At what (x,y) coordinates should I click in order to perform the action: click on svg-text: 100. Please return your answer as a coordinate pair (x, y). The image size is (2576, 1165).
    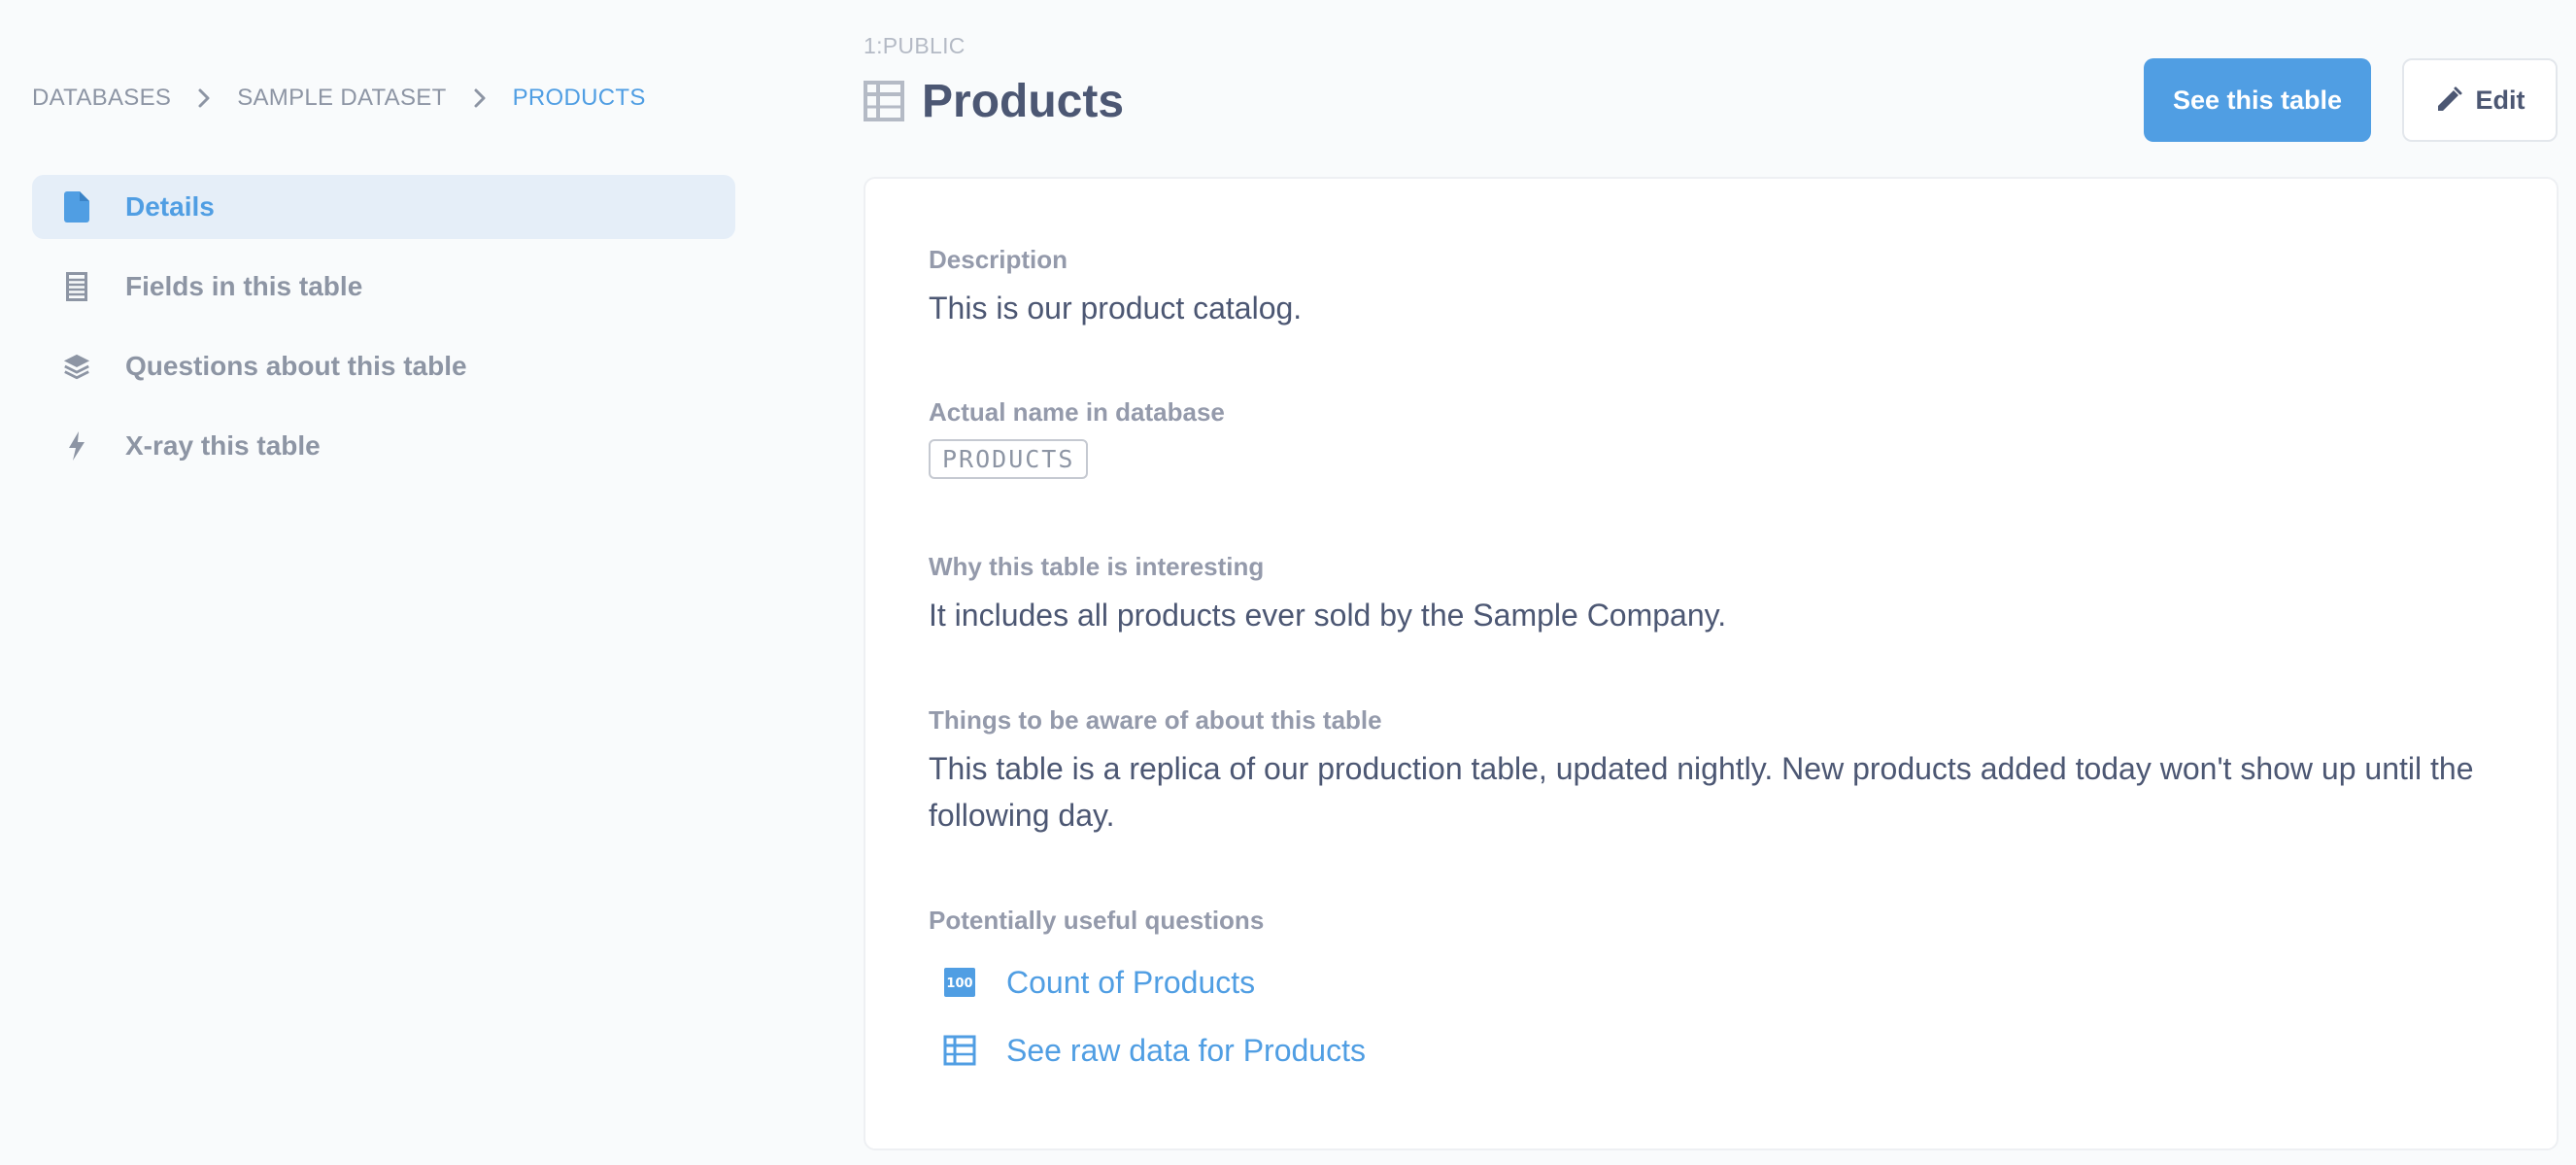
    Looking at the image, I should click on (959, 984).